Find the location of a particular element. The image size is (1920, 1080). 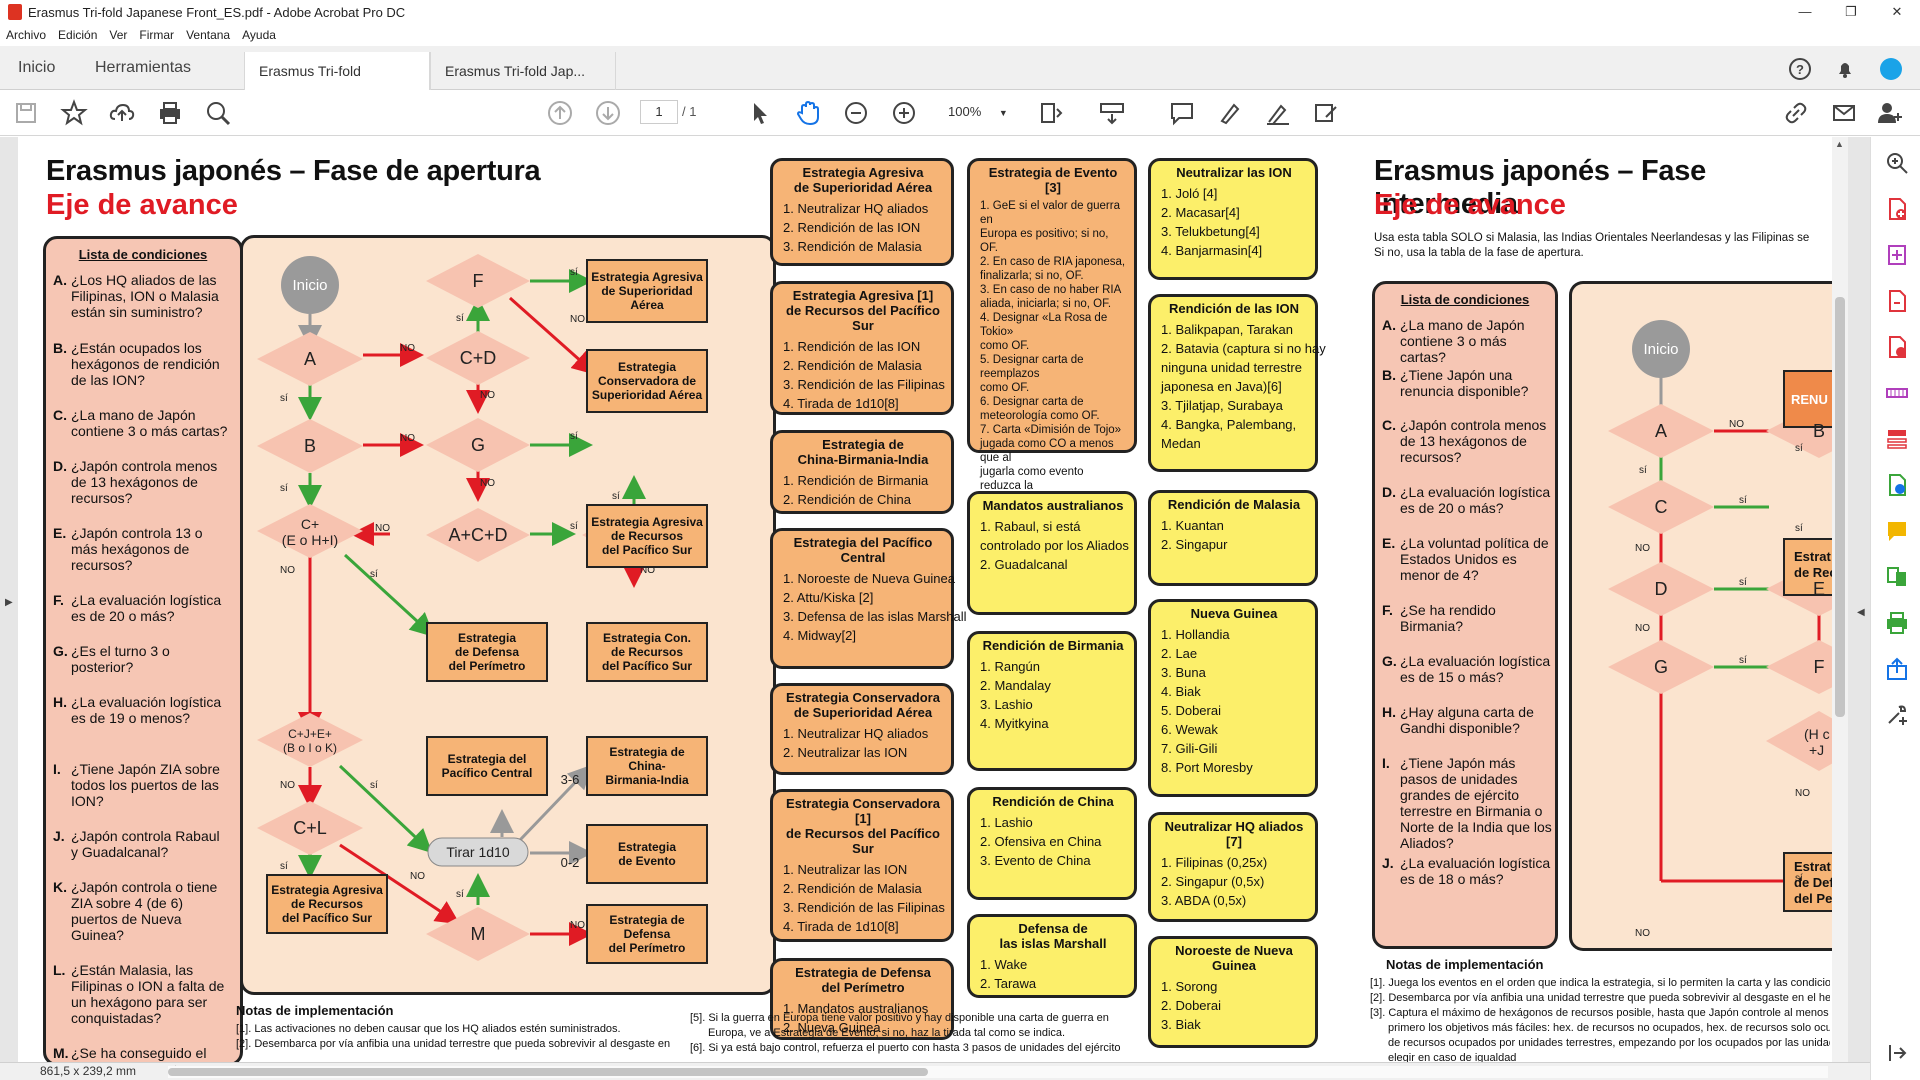

export-pdf-icon is located at coordinates (1897, 301).